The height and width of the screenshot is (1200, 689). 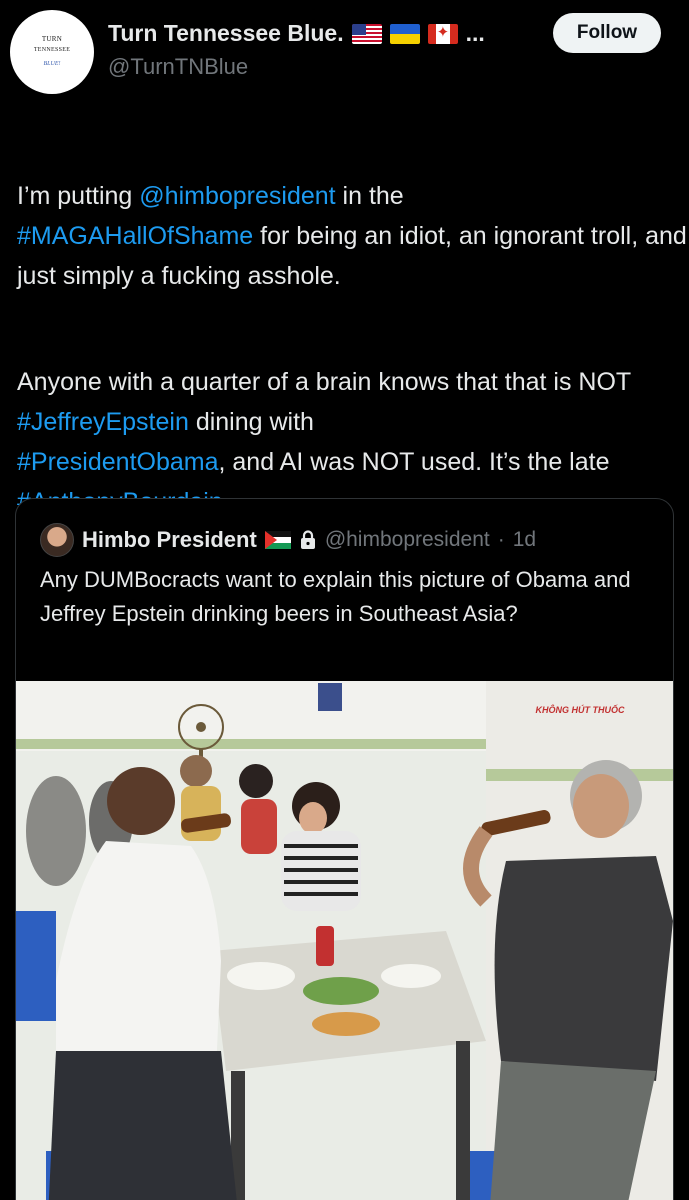 What do you see at coordinates (524, 540) in the screenshot?
I see `quoted-timestamp: 1d` at bounding box center [524, 540].